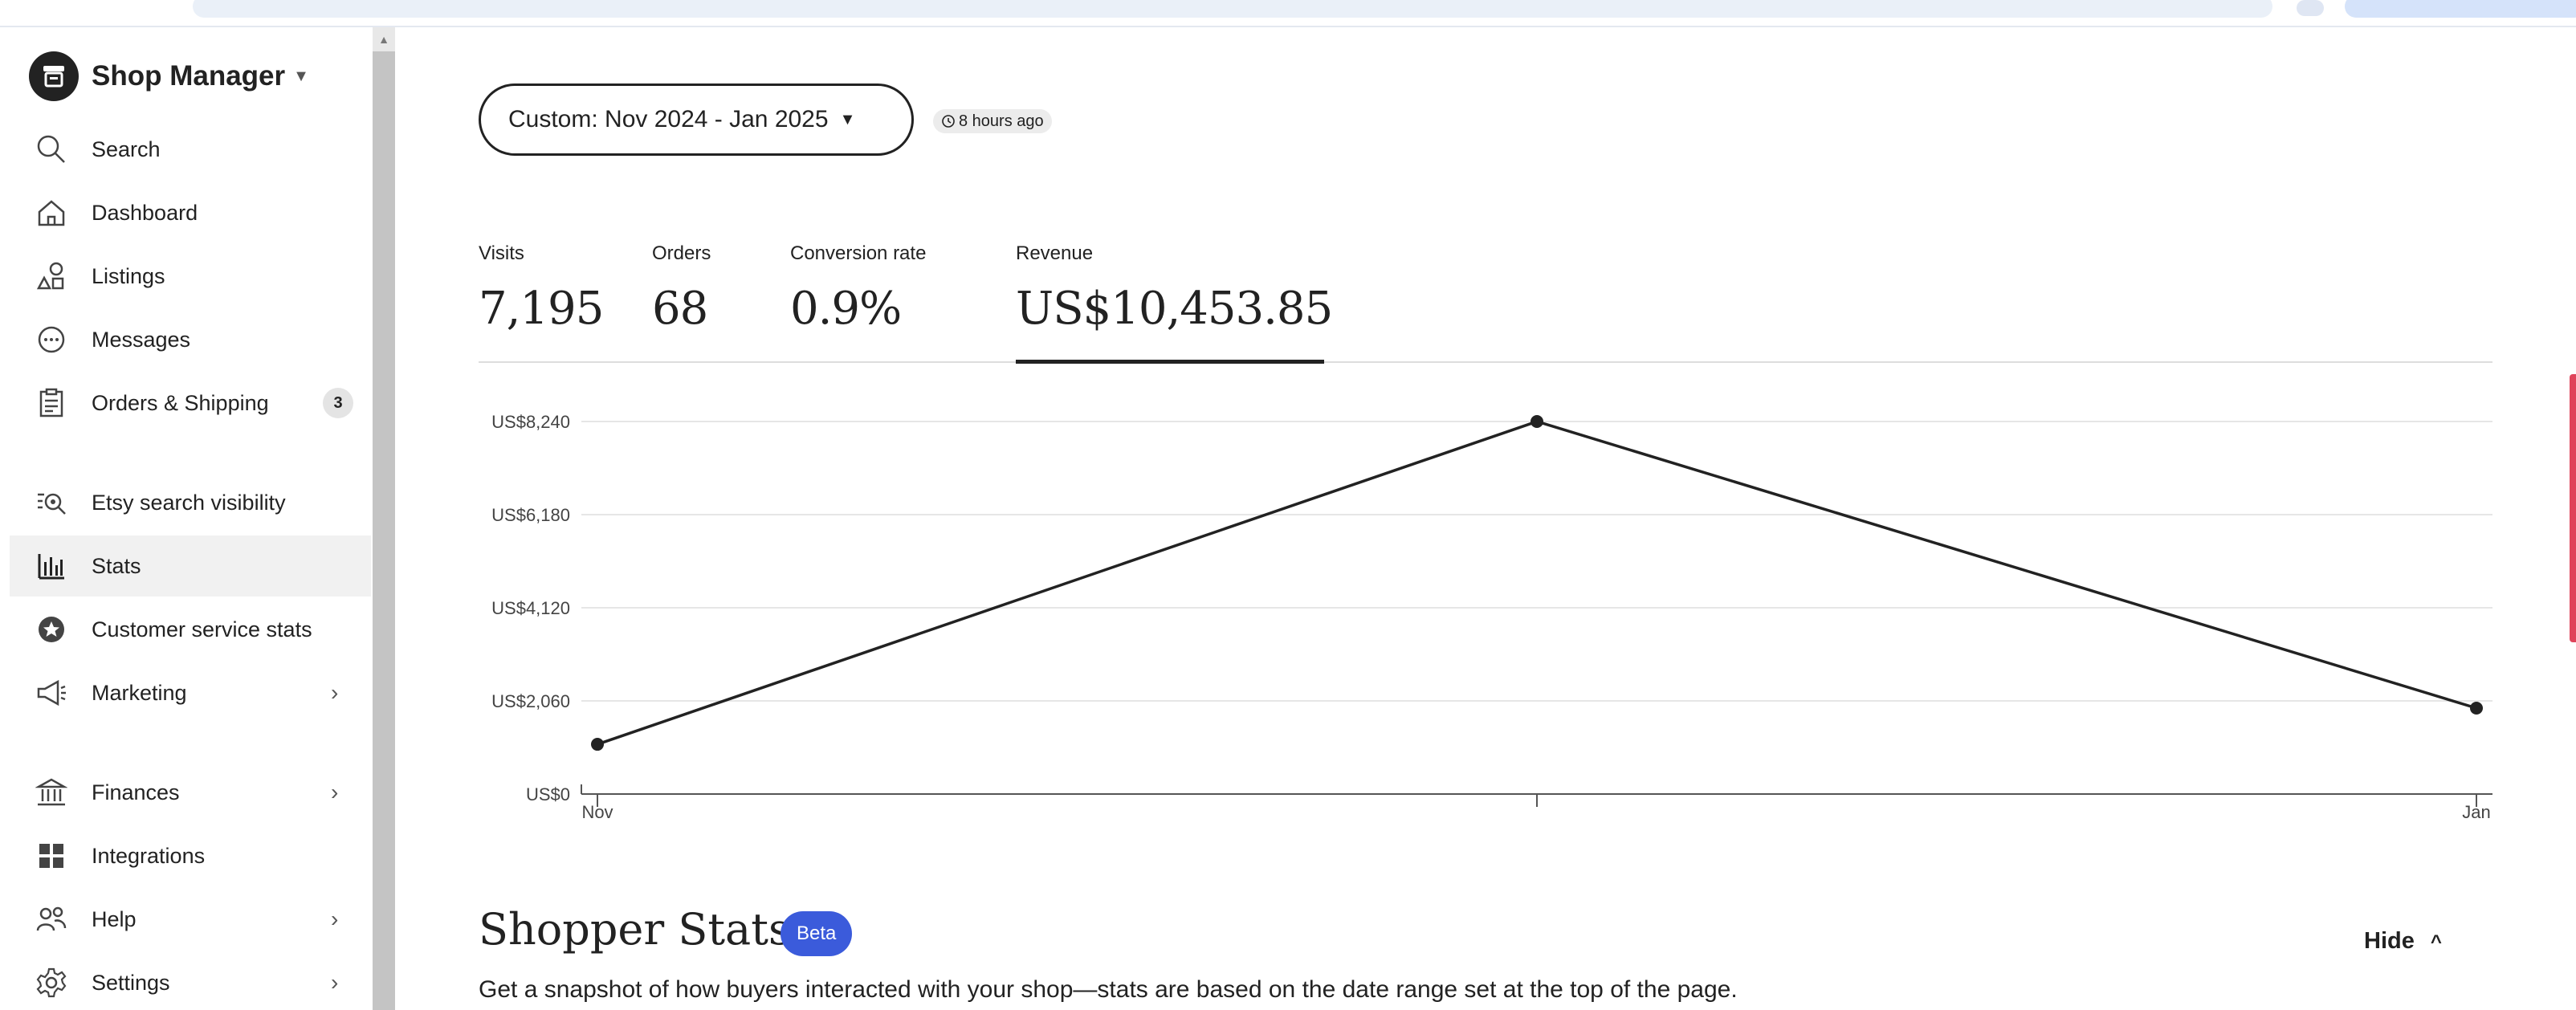 This screenshot has width=2576, height=1010. Describe the element at coordinates (530, 422) in the screenshot. I see `y-tick-label: US$8,240` at that location.